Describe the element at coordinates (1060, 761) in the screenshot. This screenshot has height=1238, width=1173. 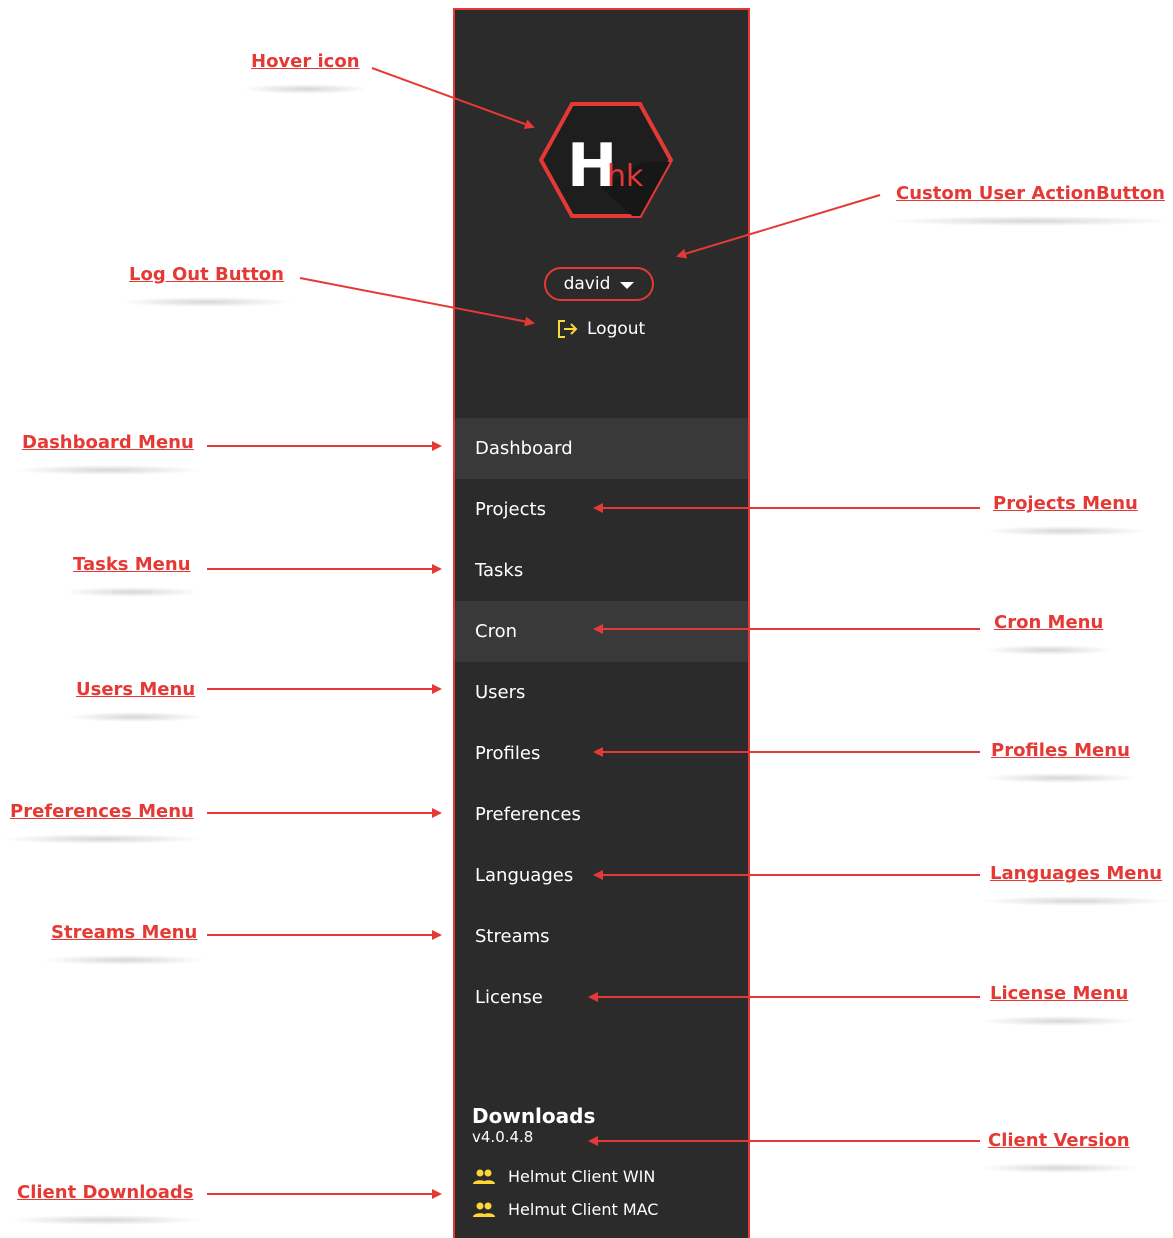
I see `annotation-profiles-menu: Profiles Menu` at that location.